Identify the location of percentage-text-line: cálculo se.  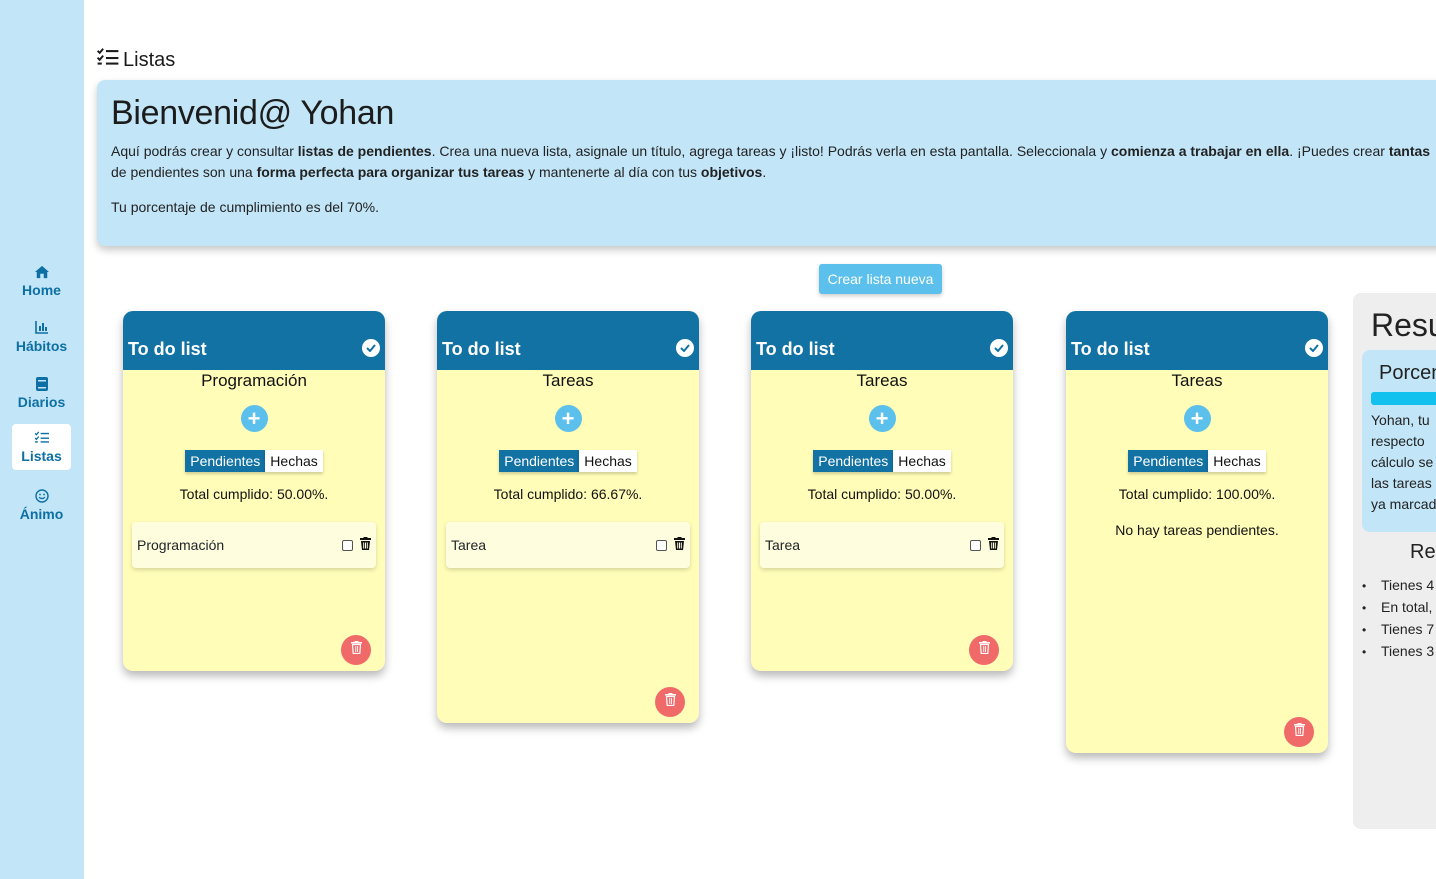
(1402, 462).